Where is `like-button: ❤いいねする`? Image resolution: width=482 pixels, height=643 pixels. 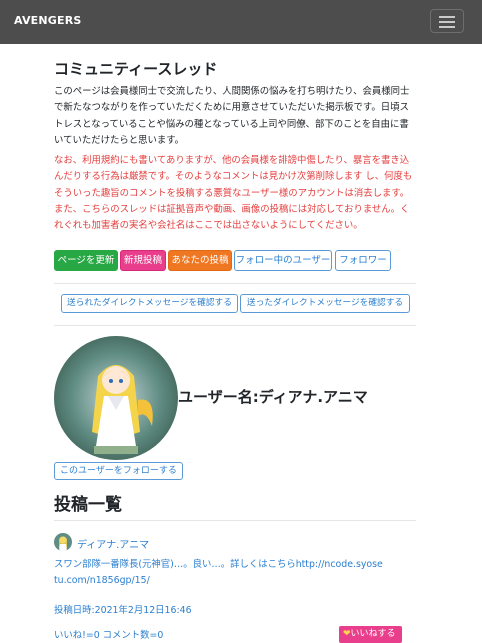
like-button: ❤いいねする is located at coordinates (370, 634).